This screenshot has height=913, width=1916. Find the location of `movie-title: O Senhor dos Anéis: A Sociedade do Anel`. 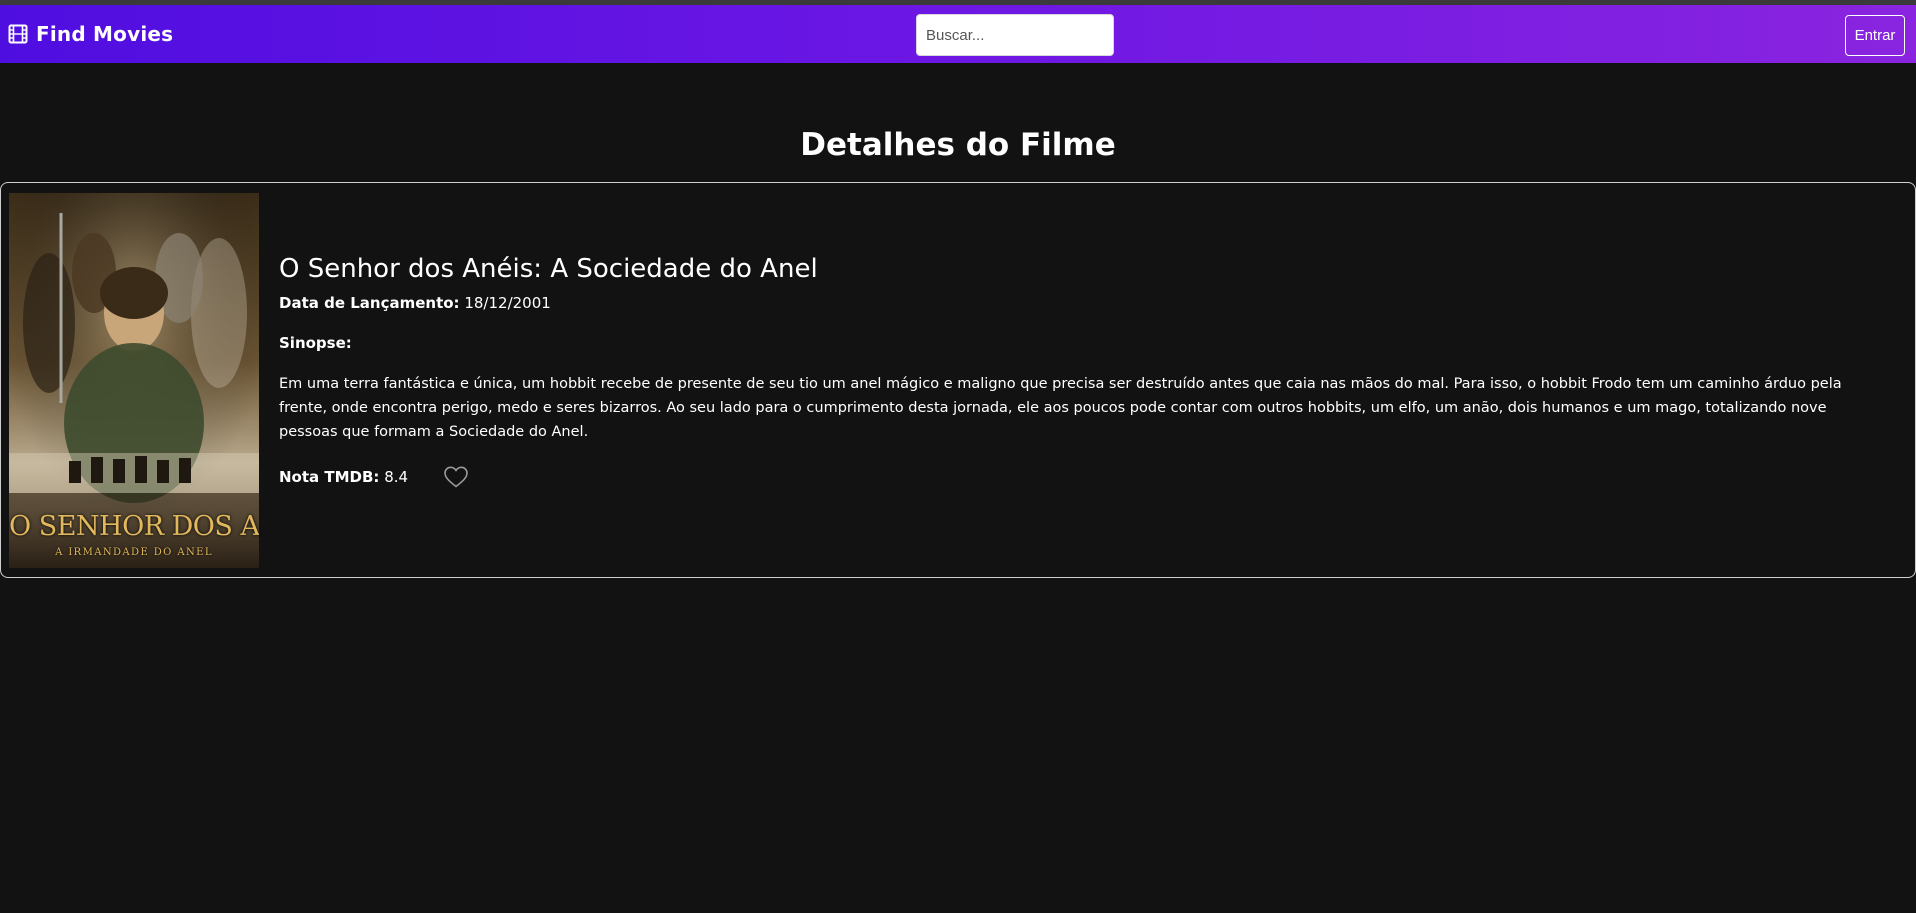

movie-title: O Senhor dos Anéis: A Sociedade do Anel is located at coordinates (548, 269).